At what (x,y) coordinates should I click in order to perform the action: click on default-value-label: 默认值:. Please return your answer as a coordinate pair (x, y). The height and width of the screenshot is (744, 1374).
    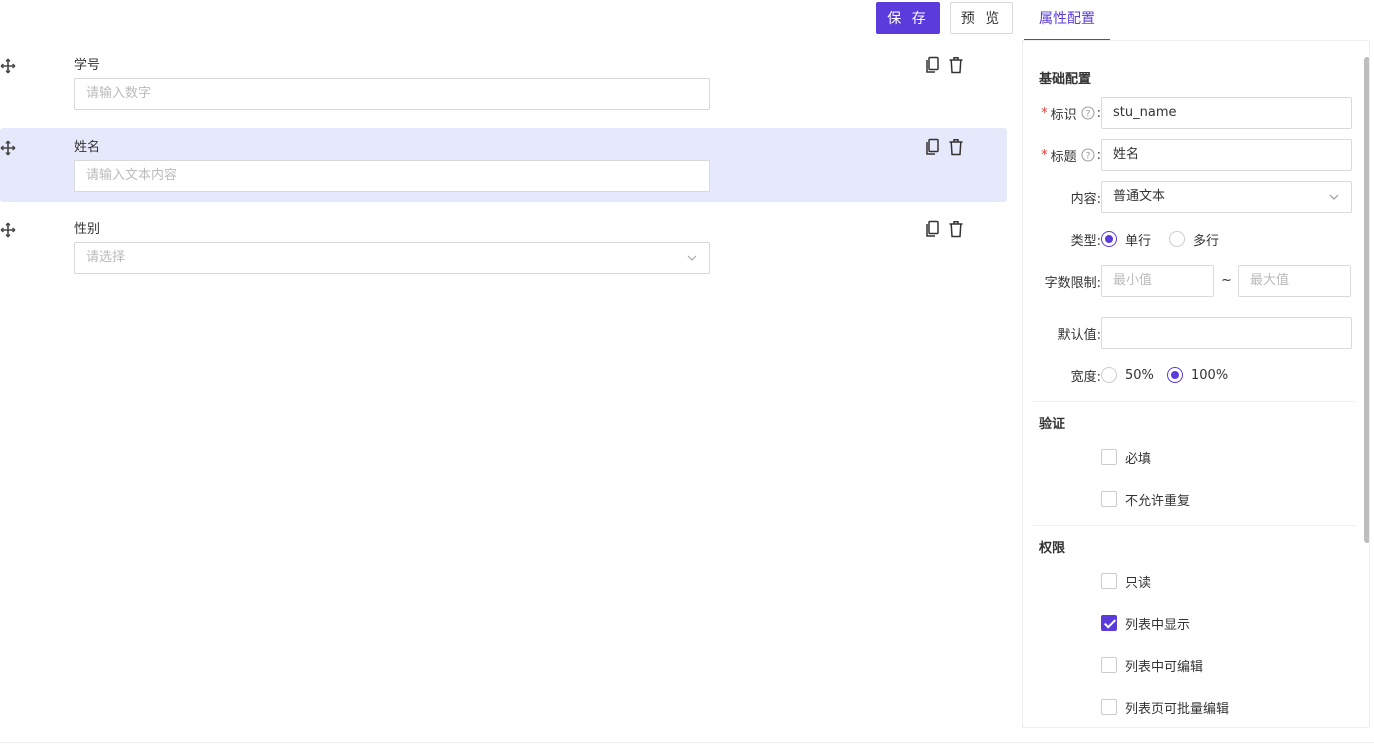
    Looking at the image, I should click on (1079, 335).